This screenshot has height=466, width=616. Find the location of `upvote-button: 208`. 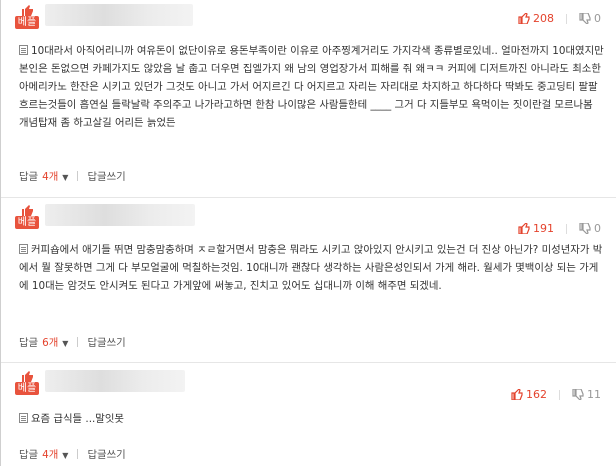

upvote-button: 208 is located at coordinates (536, 18).